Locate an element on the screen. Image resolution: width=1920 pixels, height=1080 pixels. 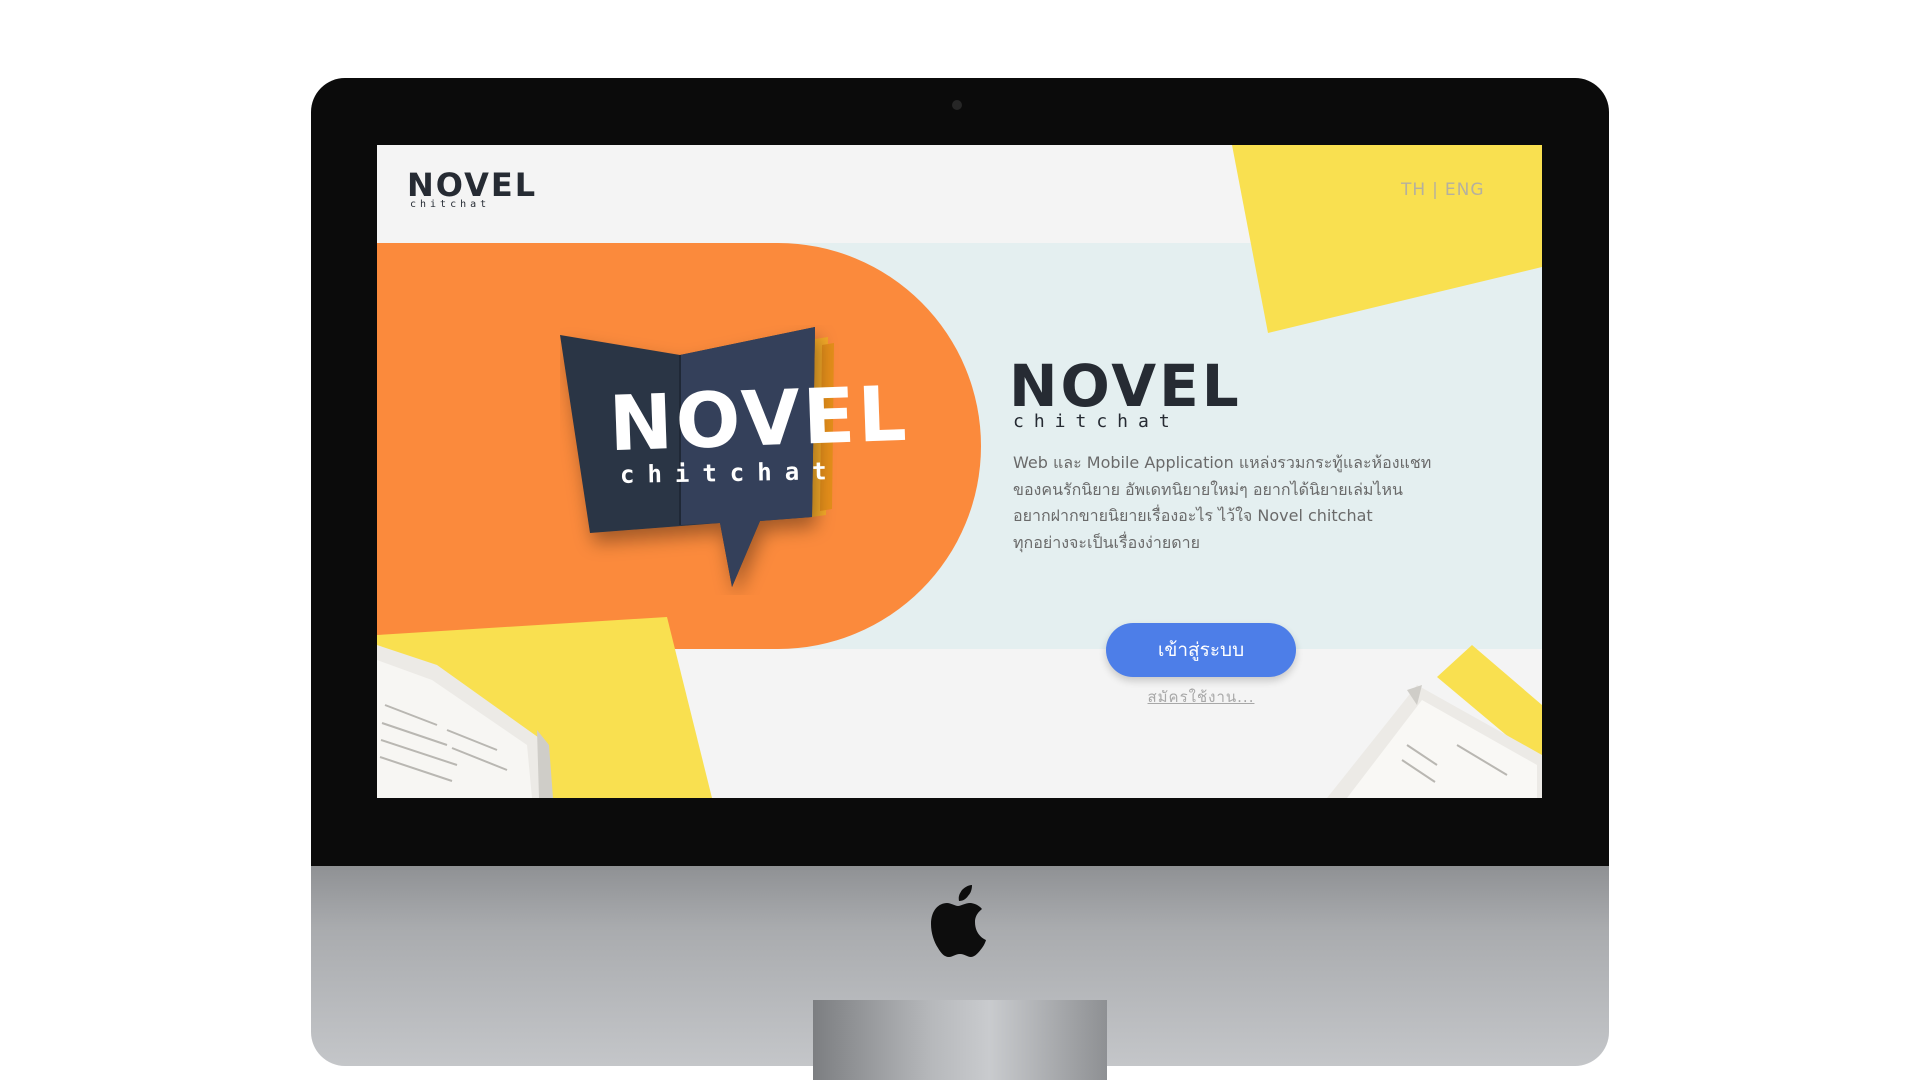
header-logo-word: NOVEL is located at coordinates (472, 185).